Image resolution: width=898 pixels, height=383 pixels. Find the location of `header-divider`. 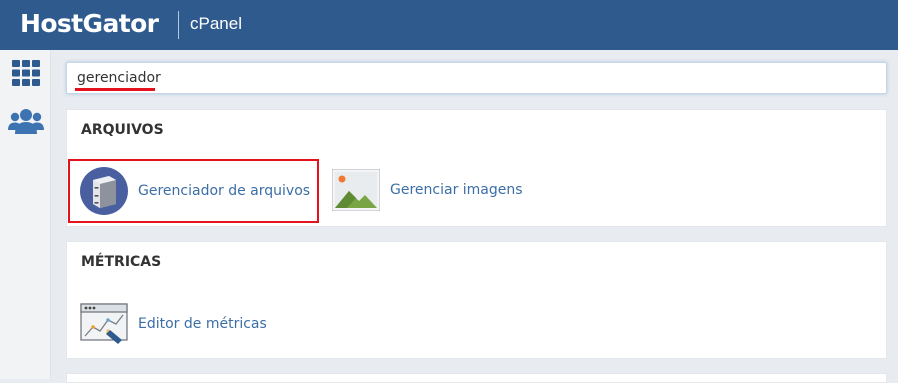

header-divider is located at coordinates (178, 25).